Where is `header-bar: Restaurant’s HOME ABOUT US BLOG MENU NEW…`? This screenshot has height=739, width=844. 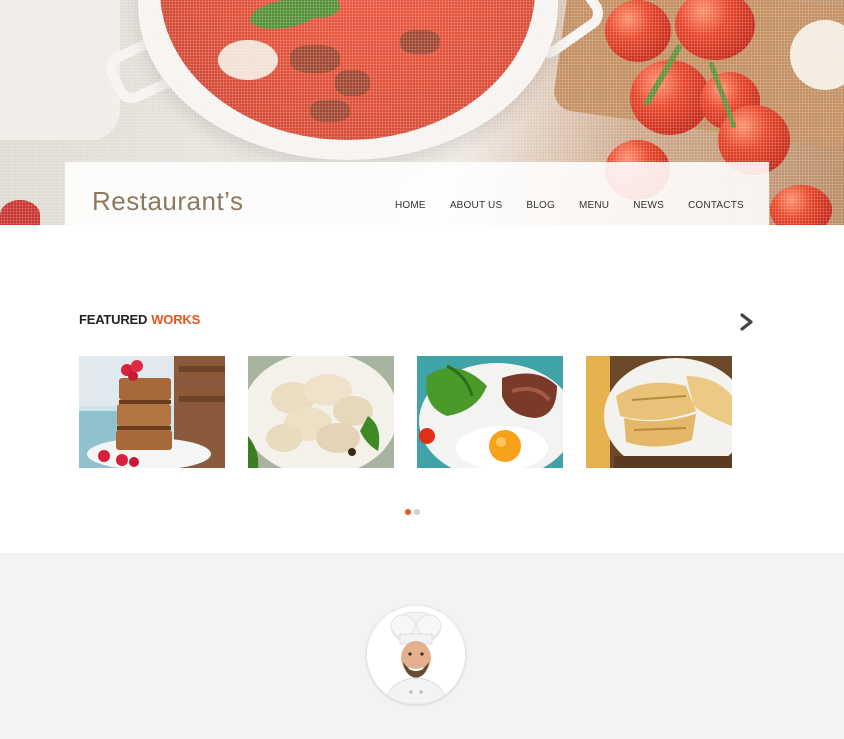 header-bar: Restaurant’s HOME ABOUT US BLOG MENU NEW… is located at coordinates (417, 193).